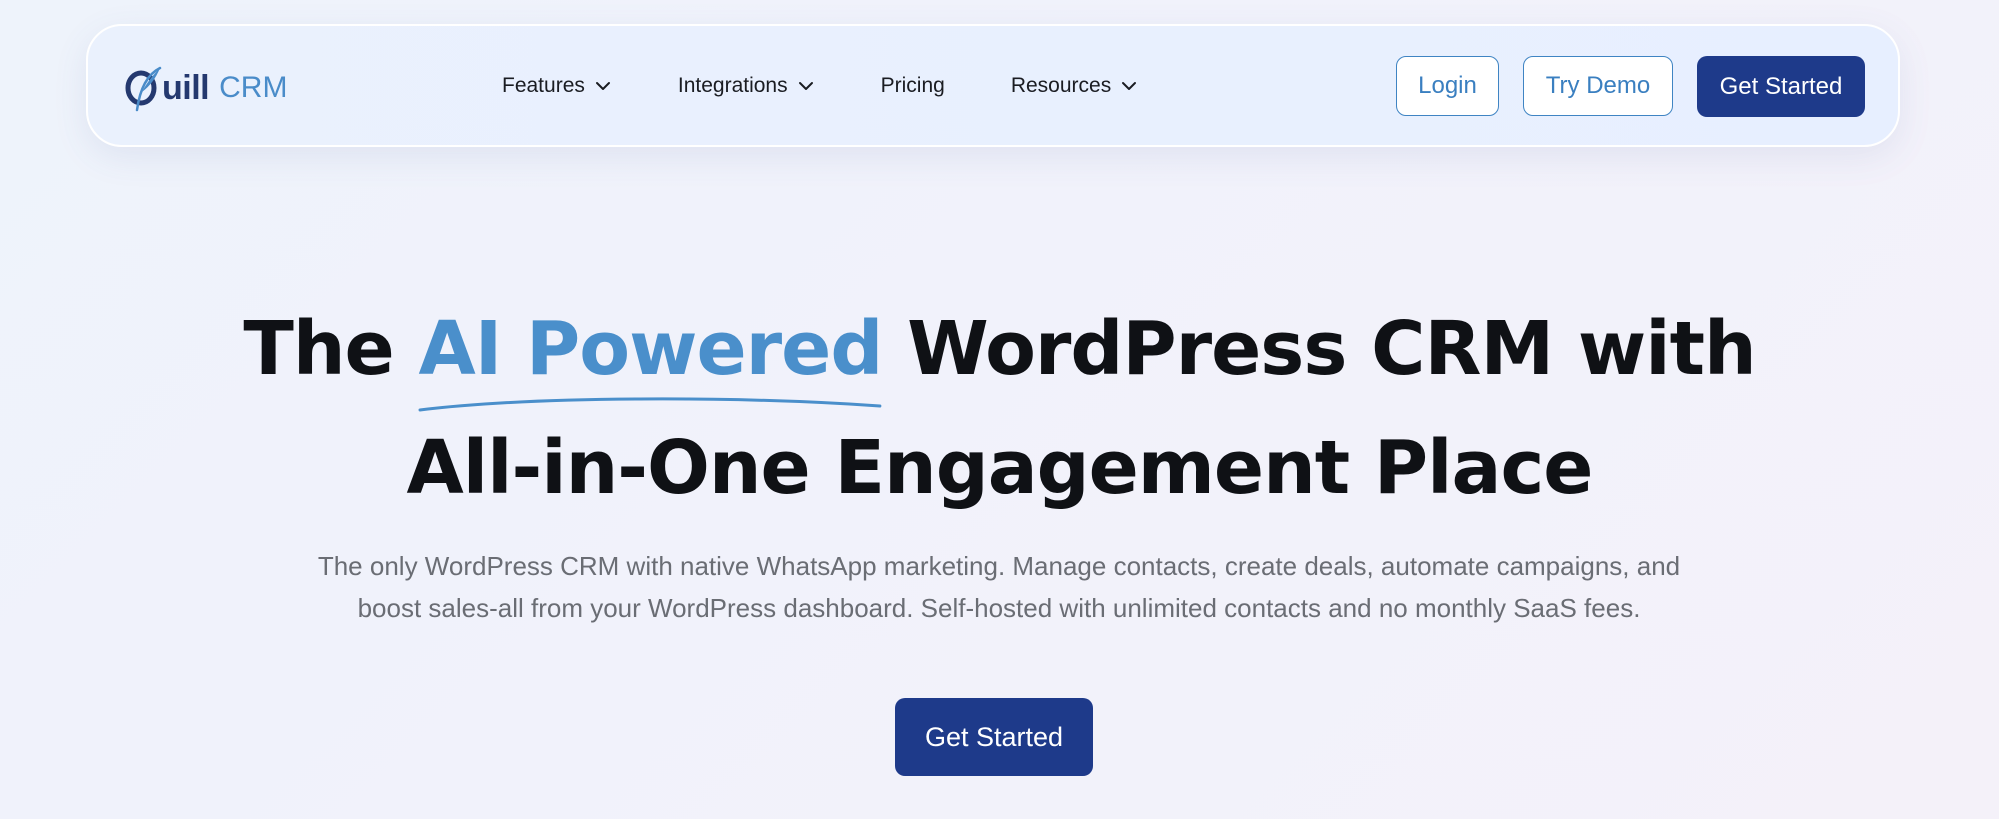 This screenshot has height=819, width=1999. Describe the element at coordinates (318, 349) in the screenshot. I see `hero-title-prefix: The` at that location.